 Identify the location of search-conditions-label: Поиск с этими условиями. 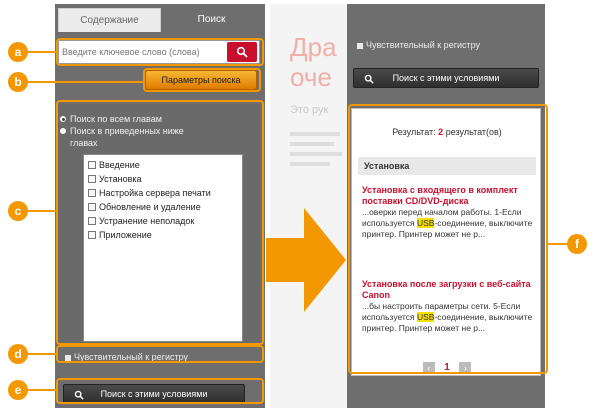
(446, 78).